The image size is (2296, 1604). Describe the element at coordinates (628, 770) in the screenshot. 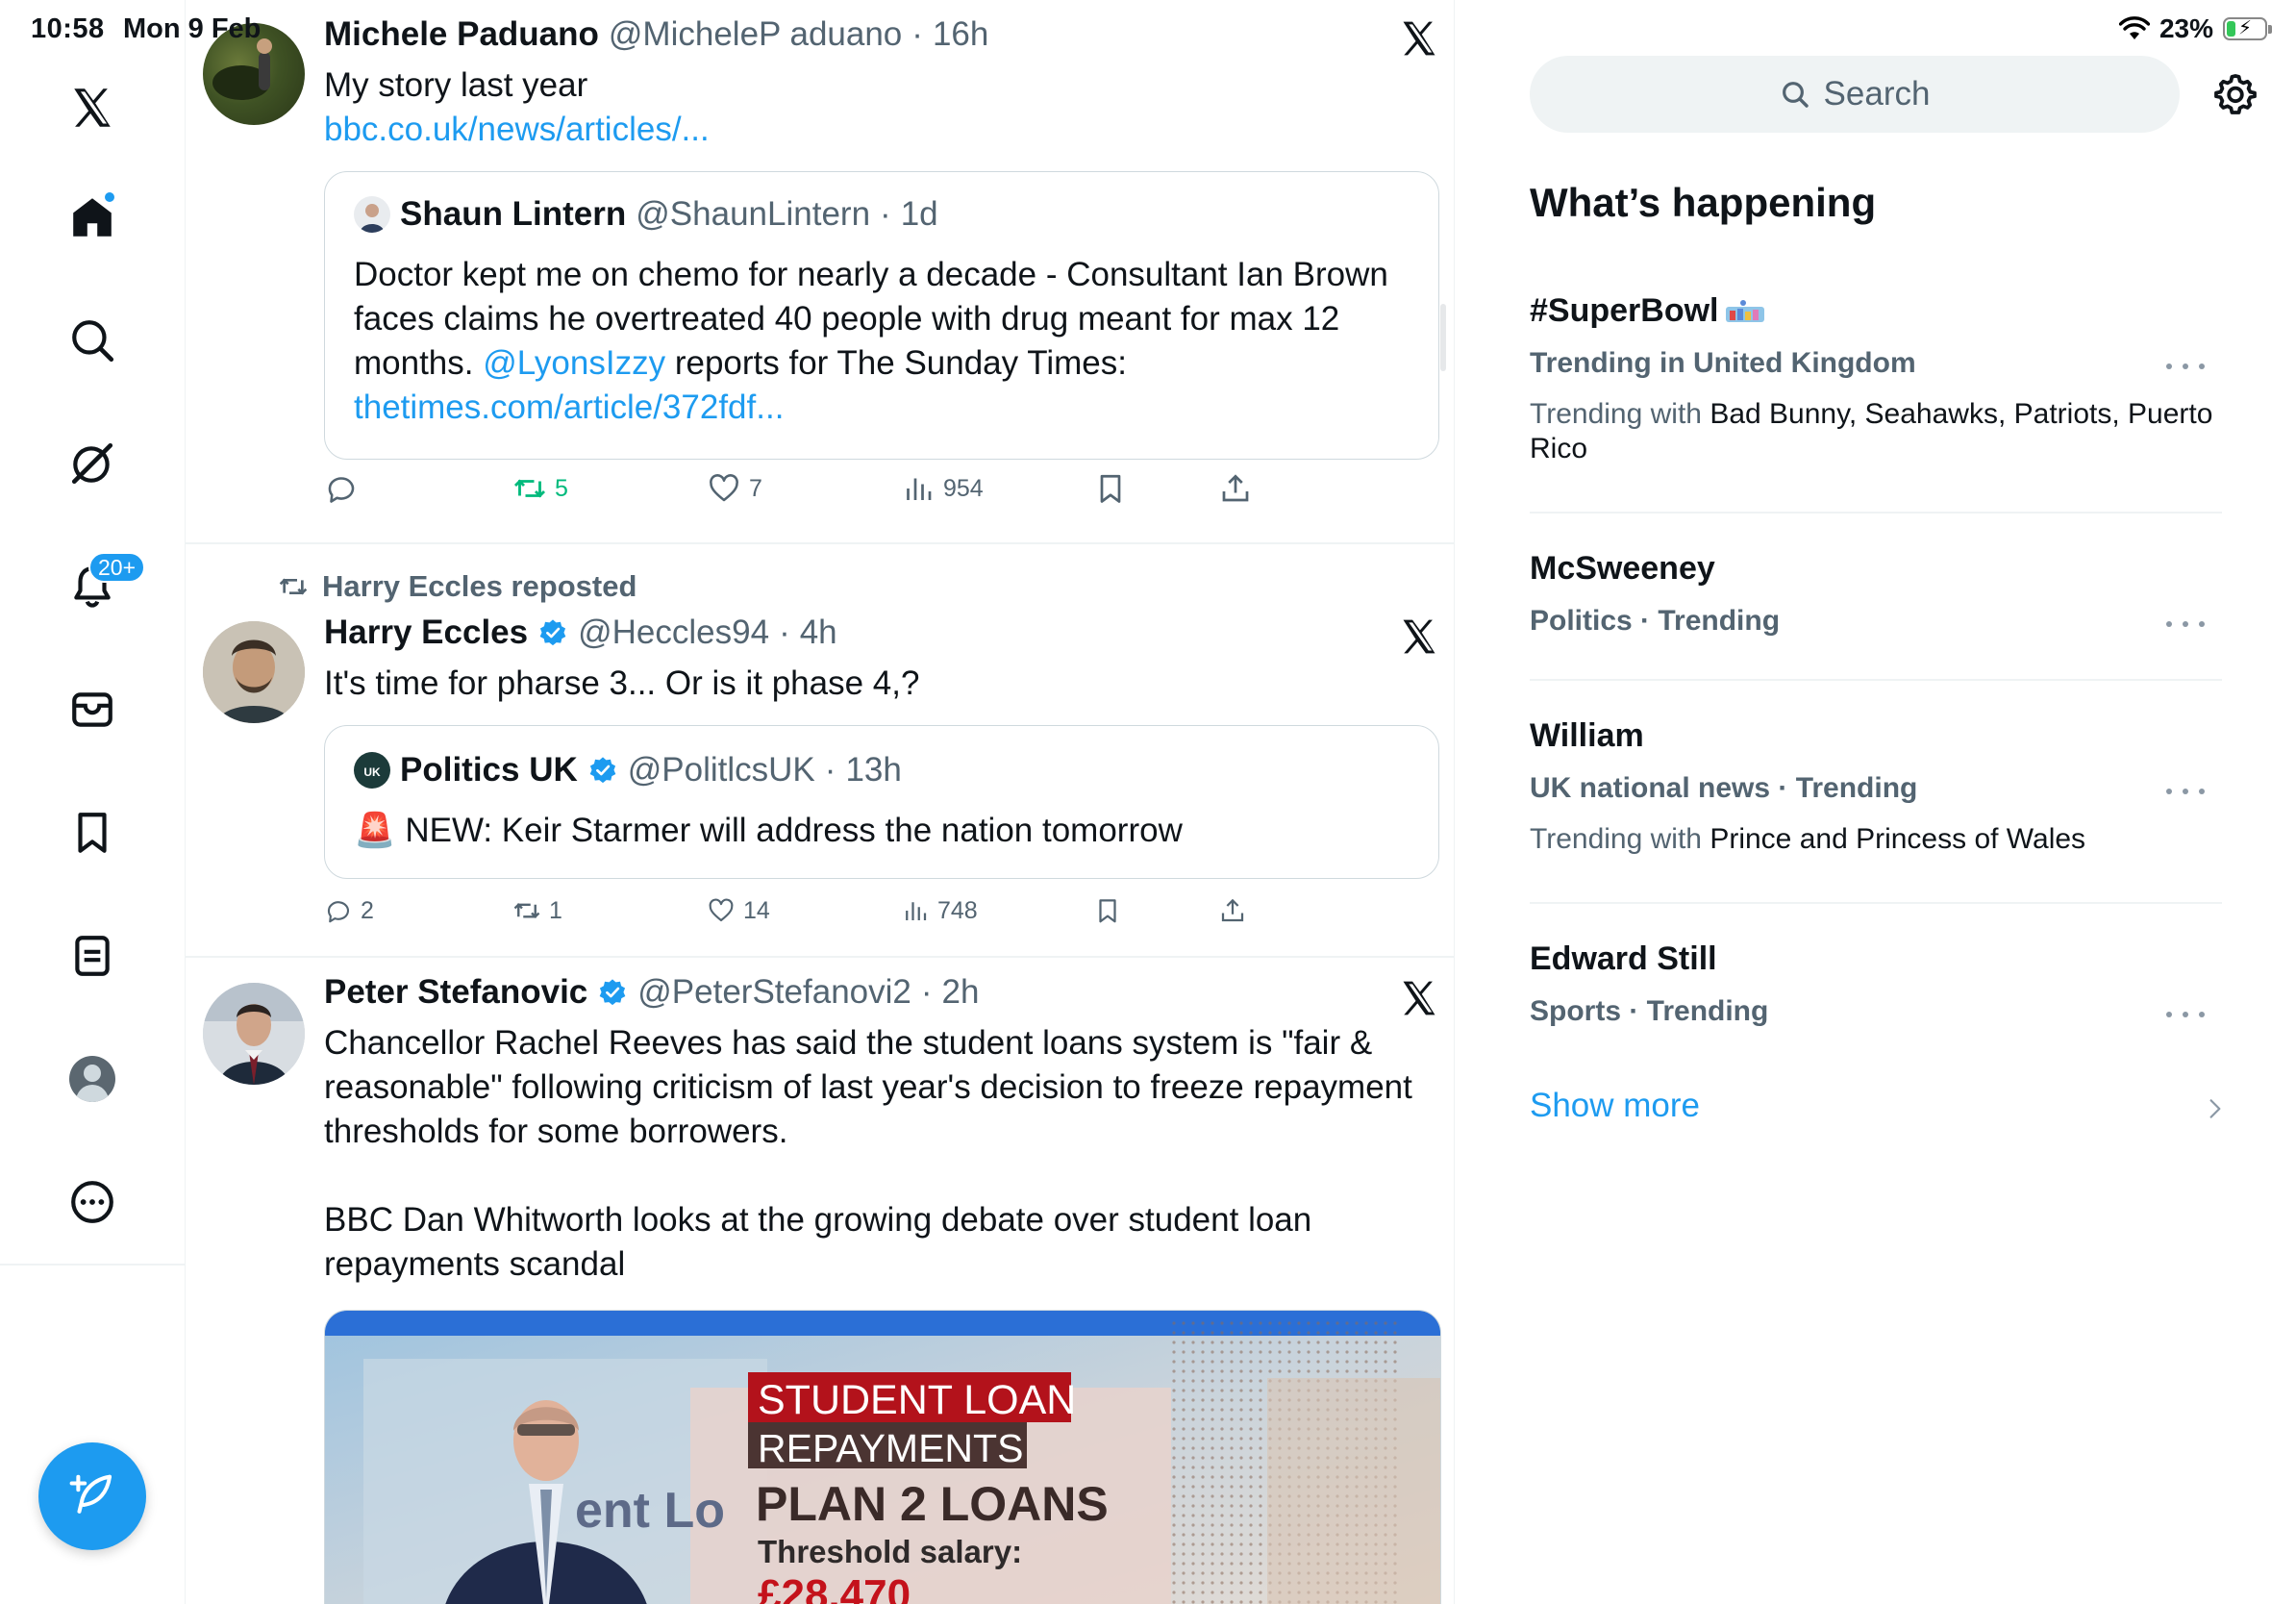

I see `quote-header: UK Politics UK @PolitlcsUK · 13h` at that location.